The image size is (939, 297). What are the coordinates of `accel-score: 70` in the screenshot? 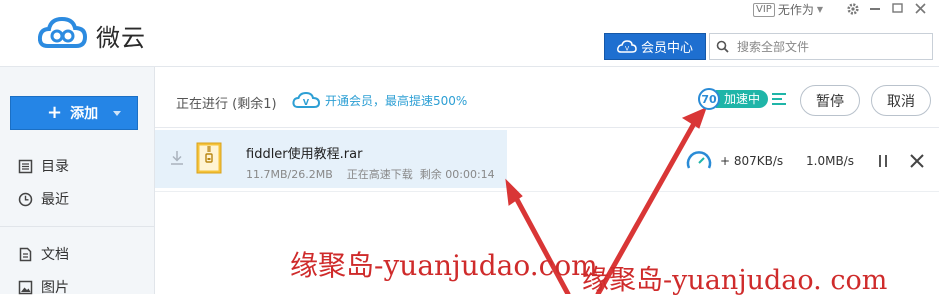 It's located at (709, 99).